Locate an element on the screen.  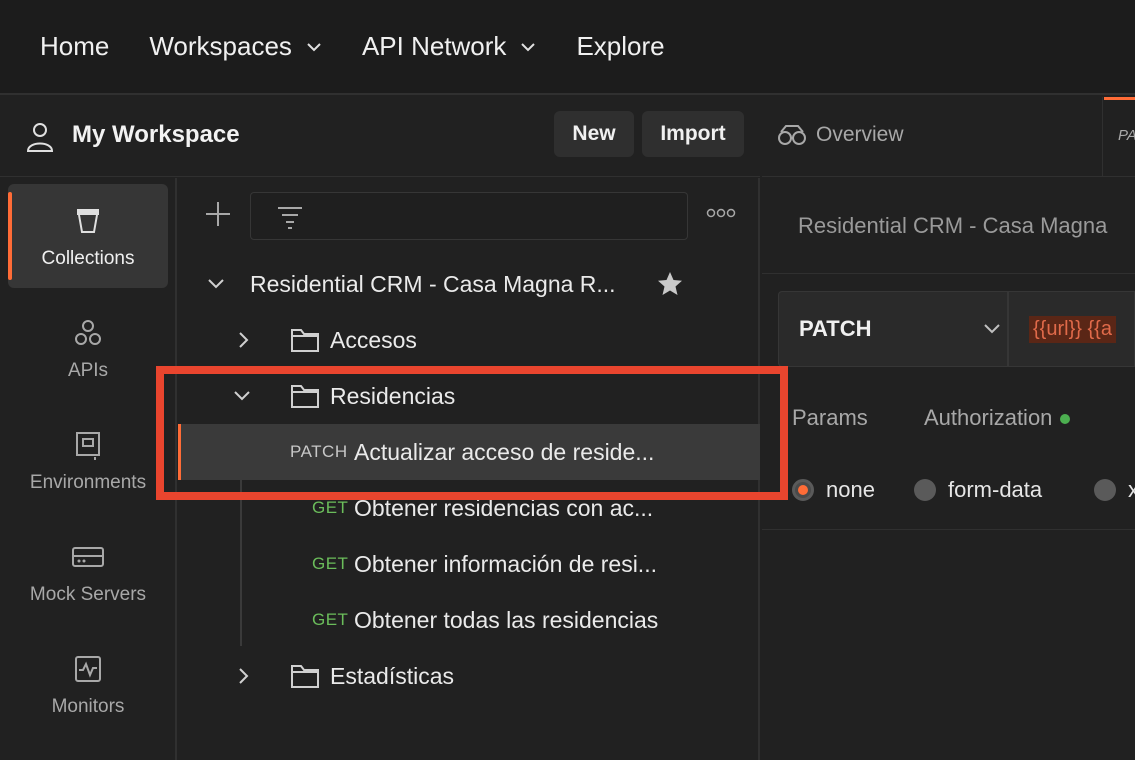
star-icon is located at coordinates (670, 284).